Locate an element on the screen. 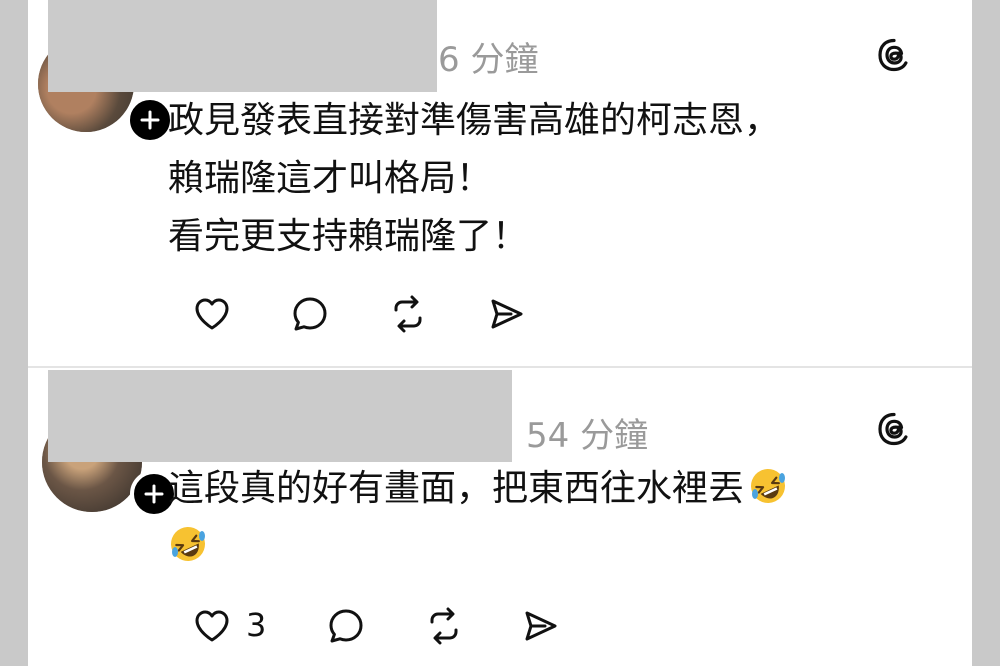  post-timestamp: 6 分鐘 is located at coordinates (488, 60).